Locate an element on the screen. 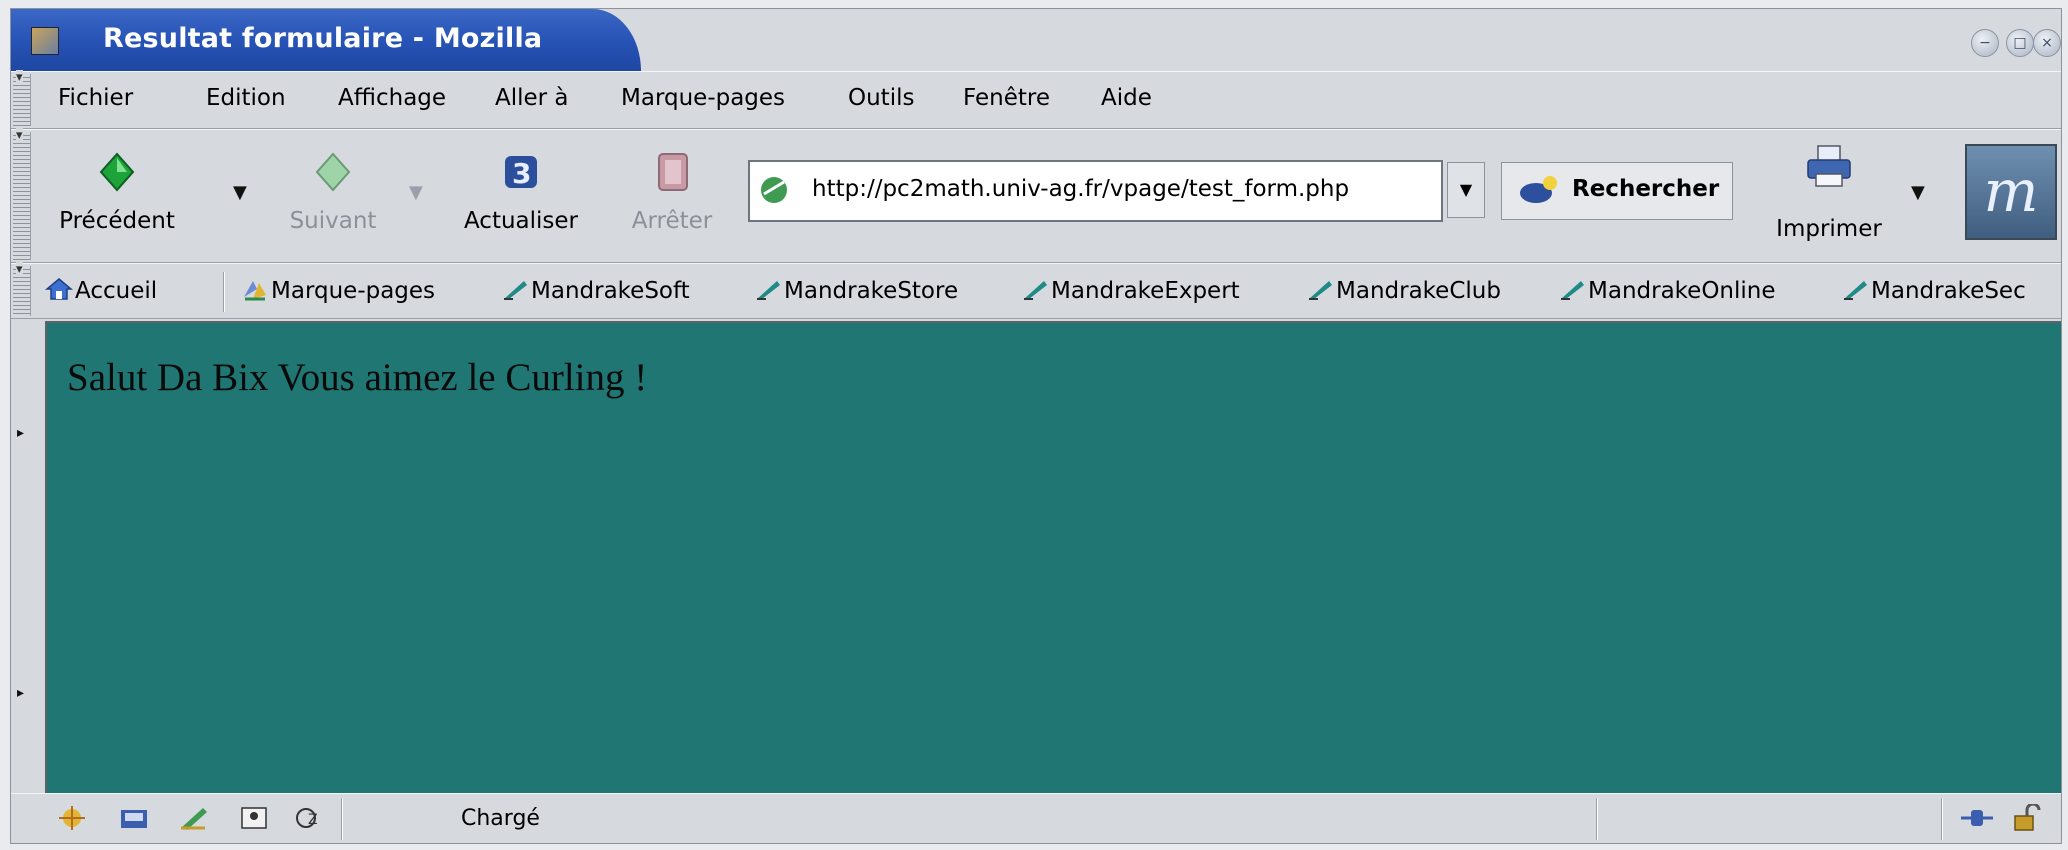  chatzilla-icon: Z is located at coordinates (310, 818).